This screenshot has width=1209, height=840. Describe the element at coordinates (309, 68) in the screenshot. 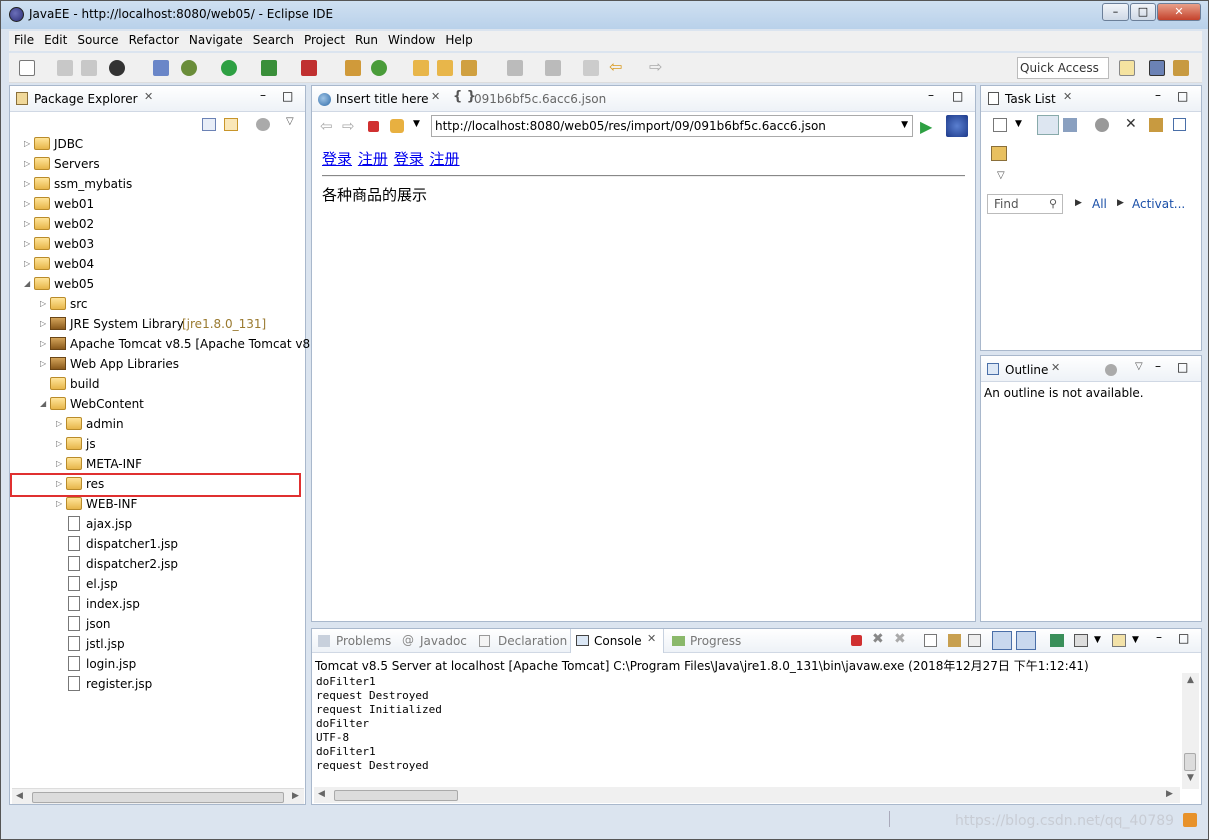

I see `stop-server-icon` at that location.